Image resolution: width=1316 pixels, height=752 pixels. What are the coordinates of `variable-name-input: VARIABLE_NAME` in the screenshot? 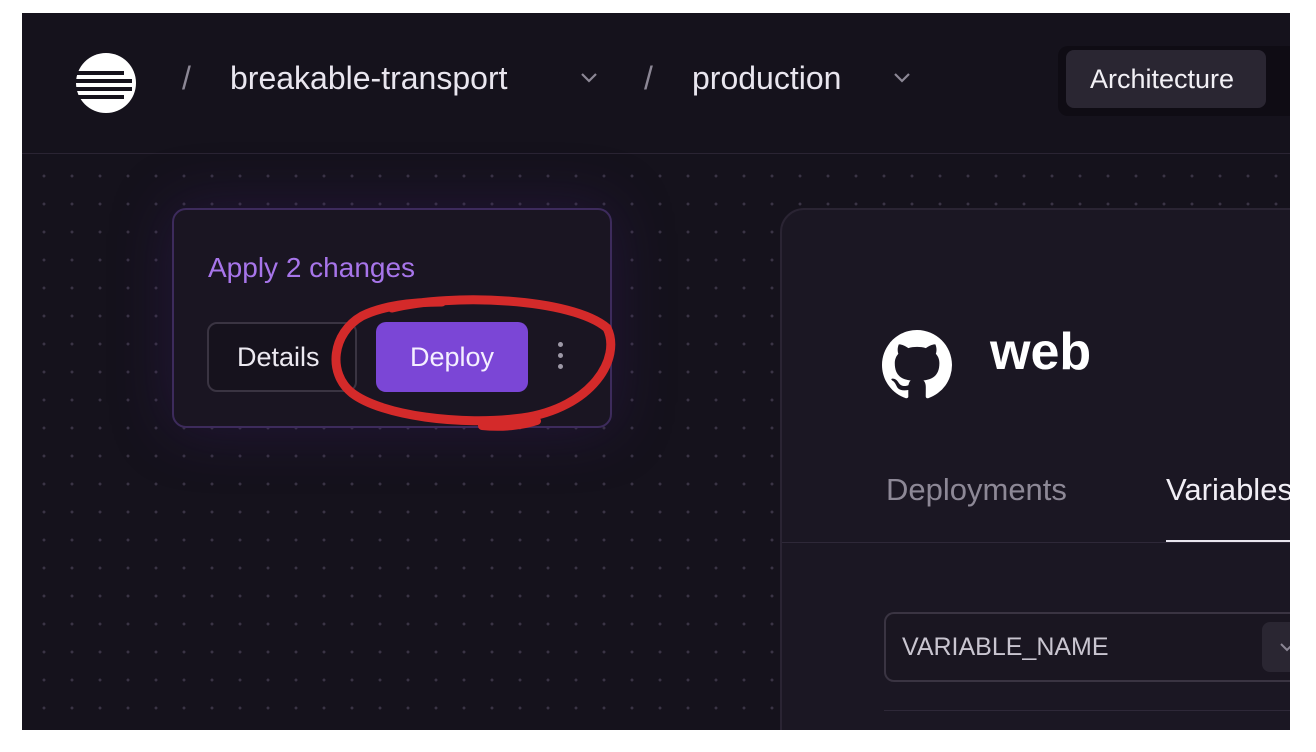 It's located at (1087, 647).